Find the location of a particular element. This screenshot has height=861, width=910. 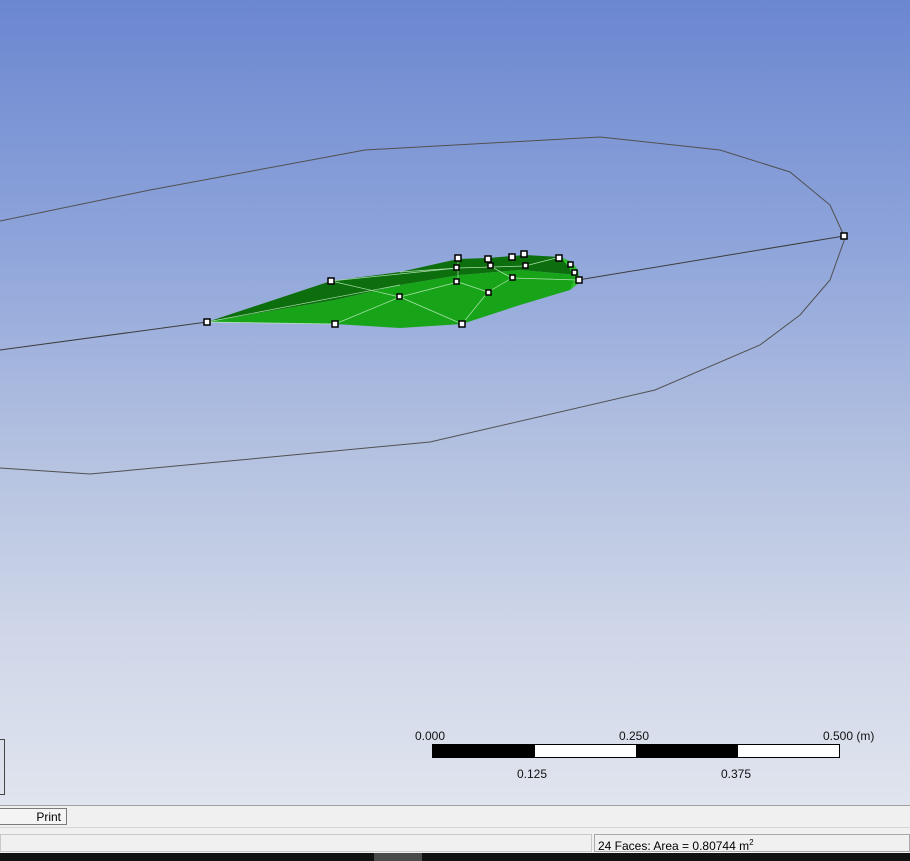

selection-area-text: 24 Faces: Area = 0.80744 m is located at coordinates (674, 846).